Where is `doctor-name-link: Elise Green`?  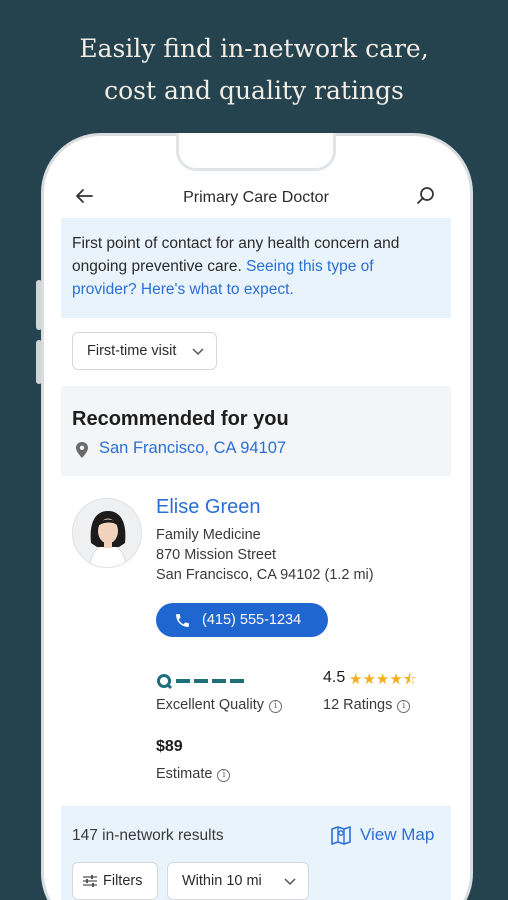 doctor-name-link: Elise Green is located at coordinates (208, 507).